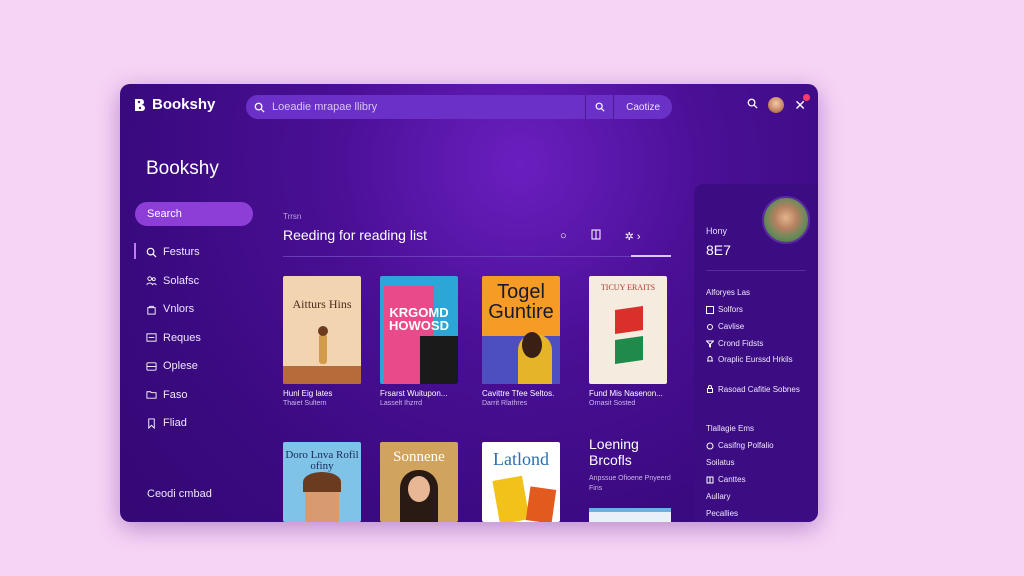 The width and height of the screenshot is (1024, 576). I want to click on panel-item-label: Soilatus, so click(720, 462).